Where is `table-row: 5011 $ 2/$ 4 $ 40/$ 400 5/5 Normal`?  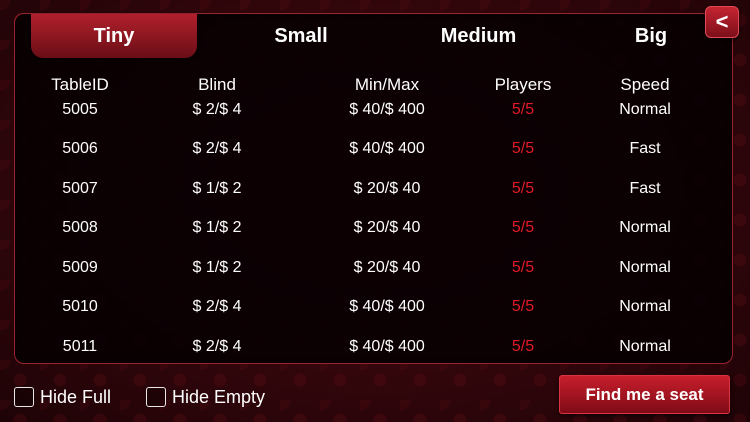 table-row: 5011 $ 2/$ 4 $ 40/$ 400 5/5 Normal is located at coordinates (374, 347).